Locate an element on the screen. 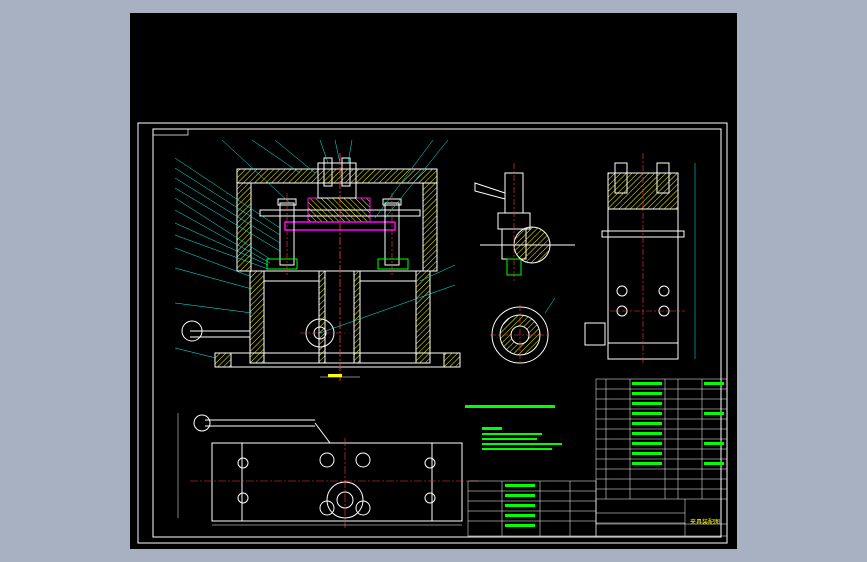  plan-view is located at coordinates (328, 470).